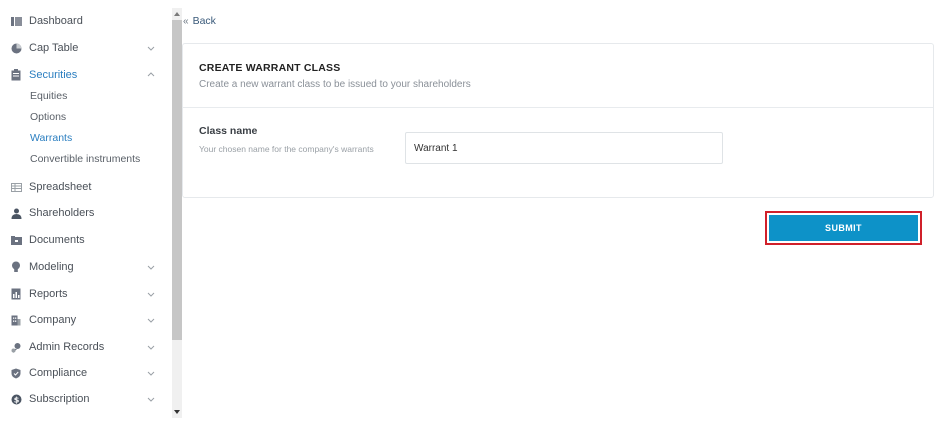  I want to click on submit-button: SUBMIT, so click(843, 228).